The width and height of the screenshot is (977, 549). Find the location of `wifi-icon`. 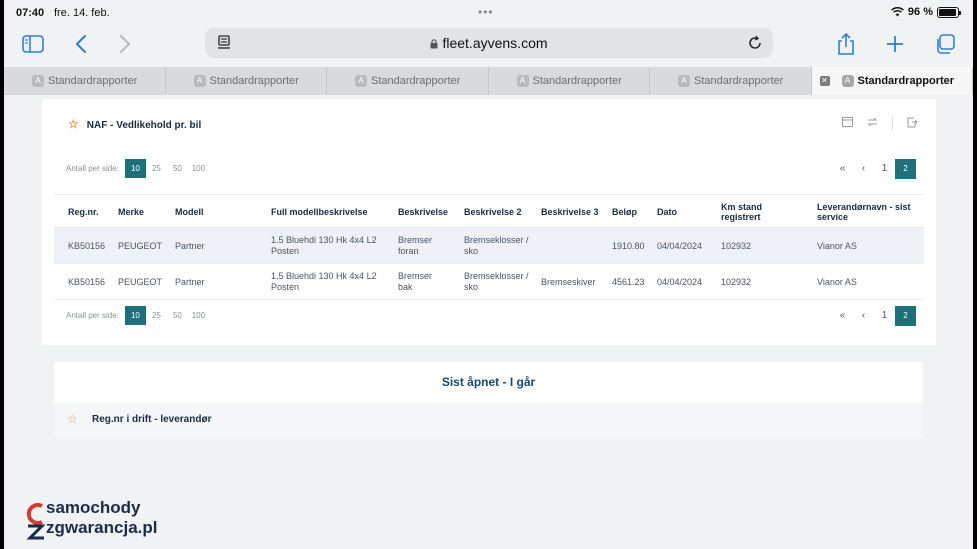

wifi-icon is located at coordinates (897, 12).